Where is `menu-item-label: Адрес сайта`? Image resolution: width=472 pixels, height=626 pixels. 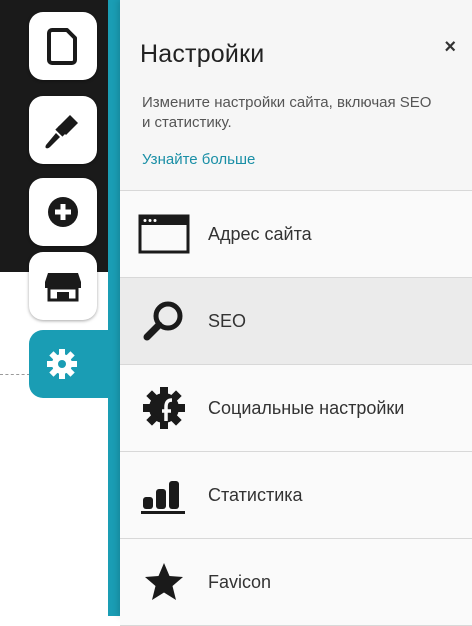 menu-item-label: Адрес сайта is located at coordinates (260, 233).